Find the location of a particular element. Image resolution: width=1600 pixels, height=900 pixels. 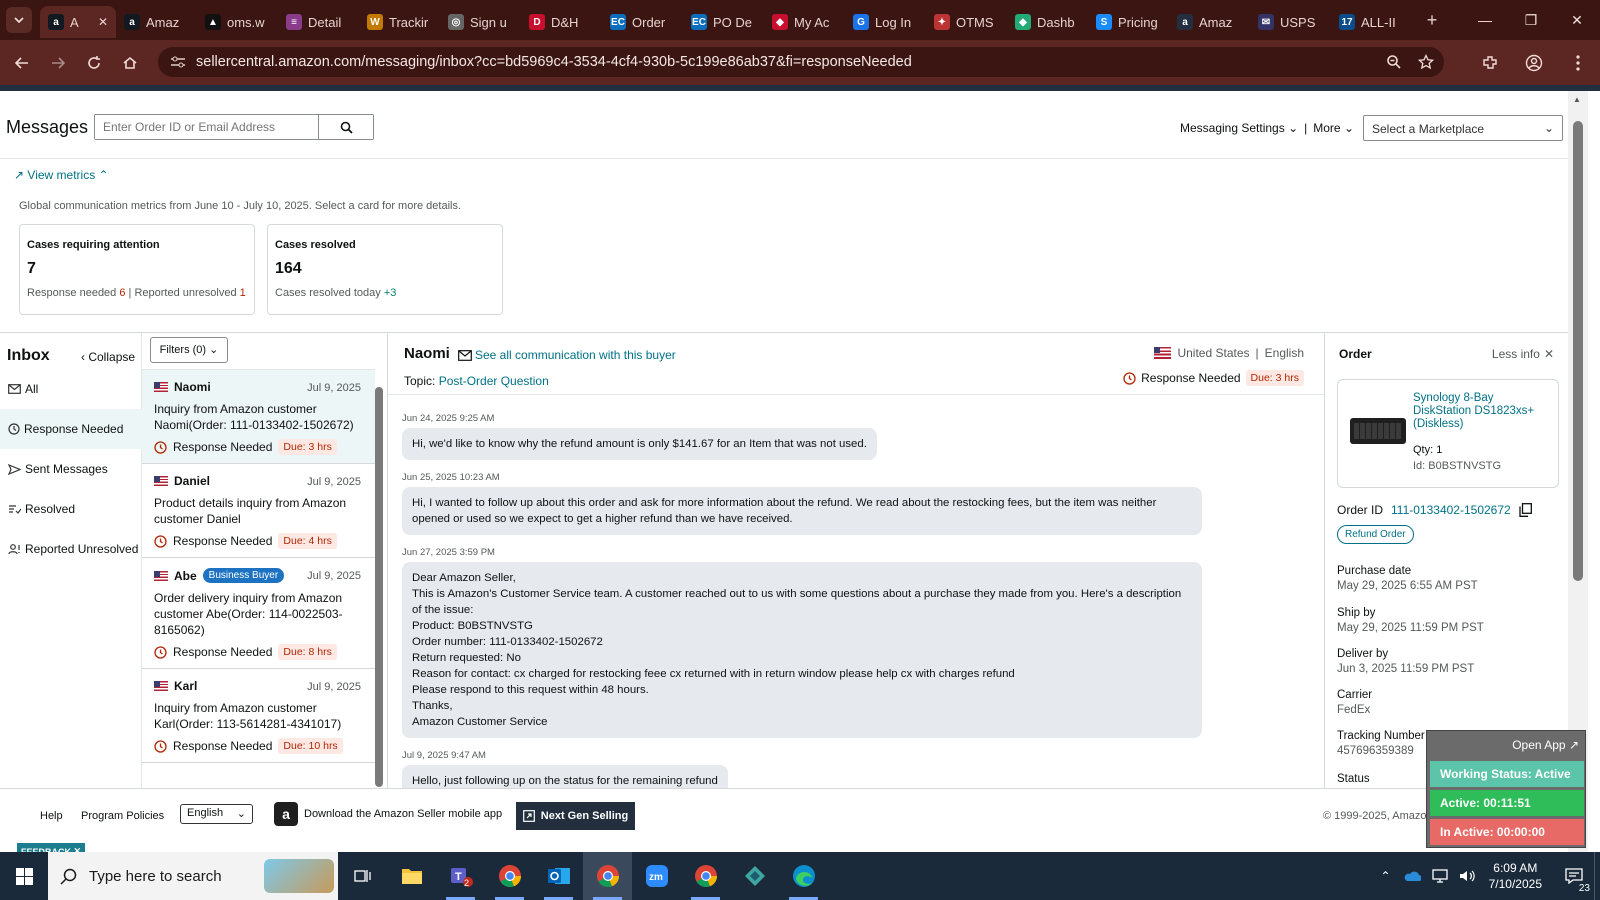

more-menu: More ⌄ is located at coordinates (1333, 128).